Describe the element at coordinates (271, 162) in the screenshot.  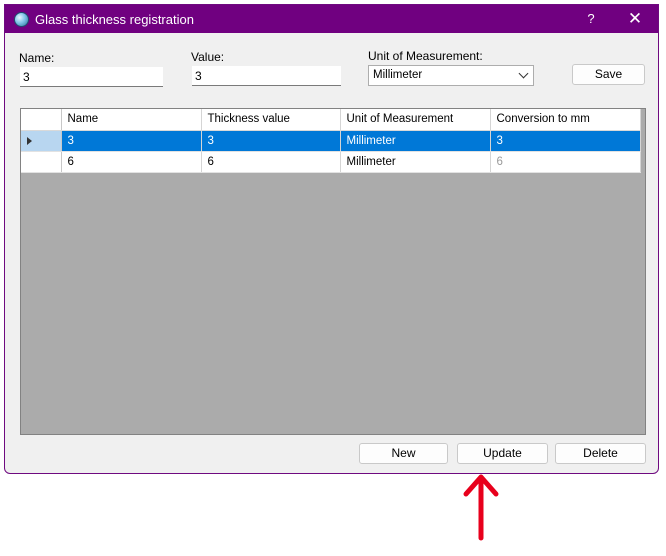
I see `cell-thickness: 6` at that location.